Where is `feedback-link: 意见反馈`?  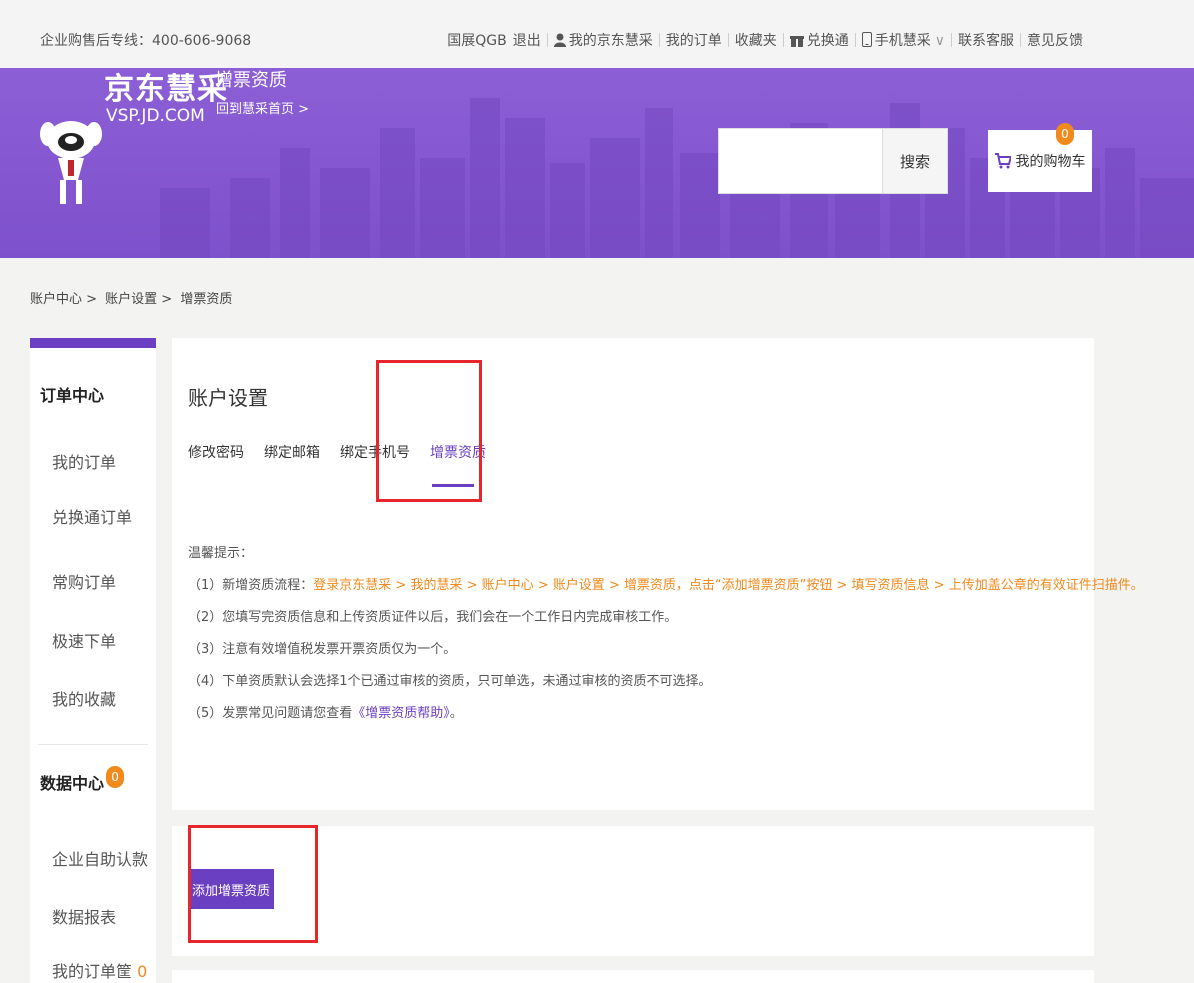
feedback-link: 意见反馈 is located at coordinates (1055, 40).